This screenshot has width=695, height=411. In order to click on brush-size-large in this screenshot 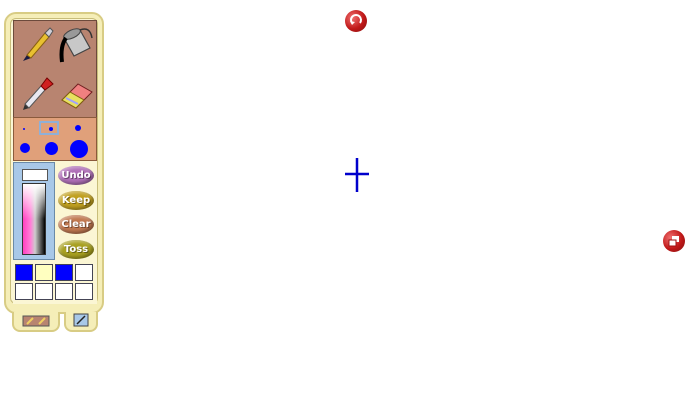, I will do `click(25, 148)`.